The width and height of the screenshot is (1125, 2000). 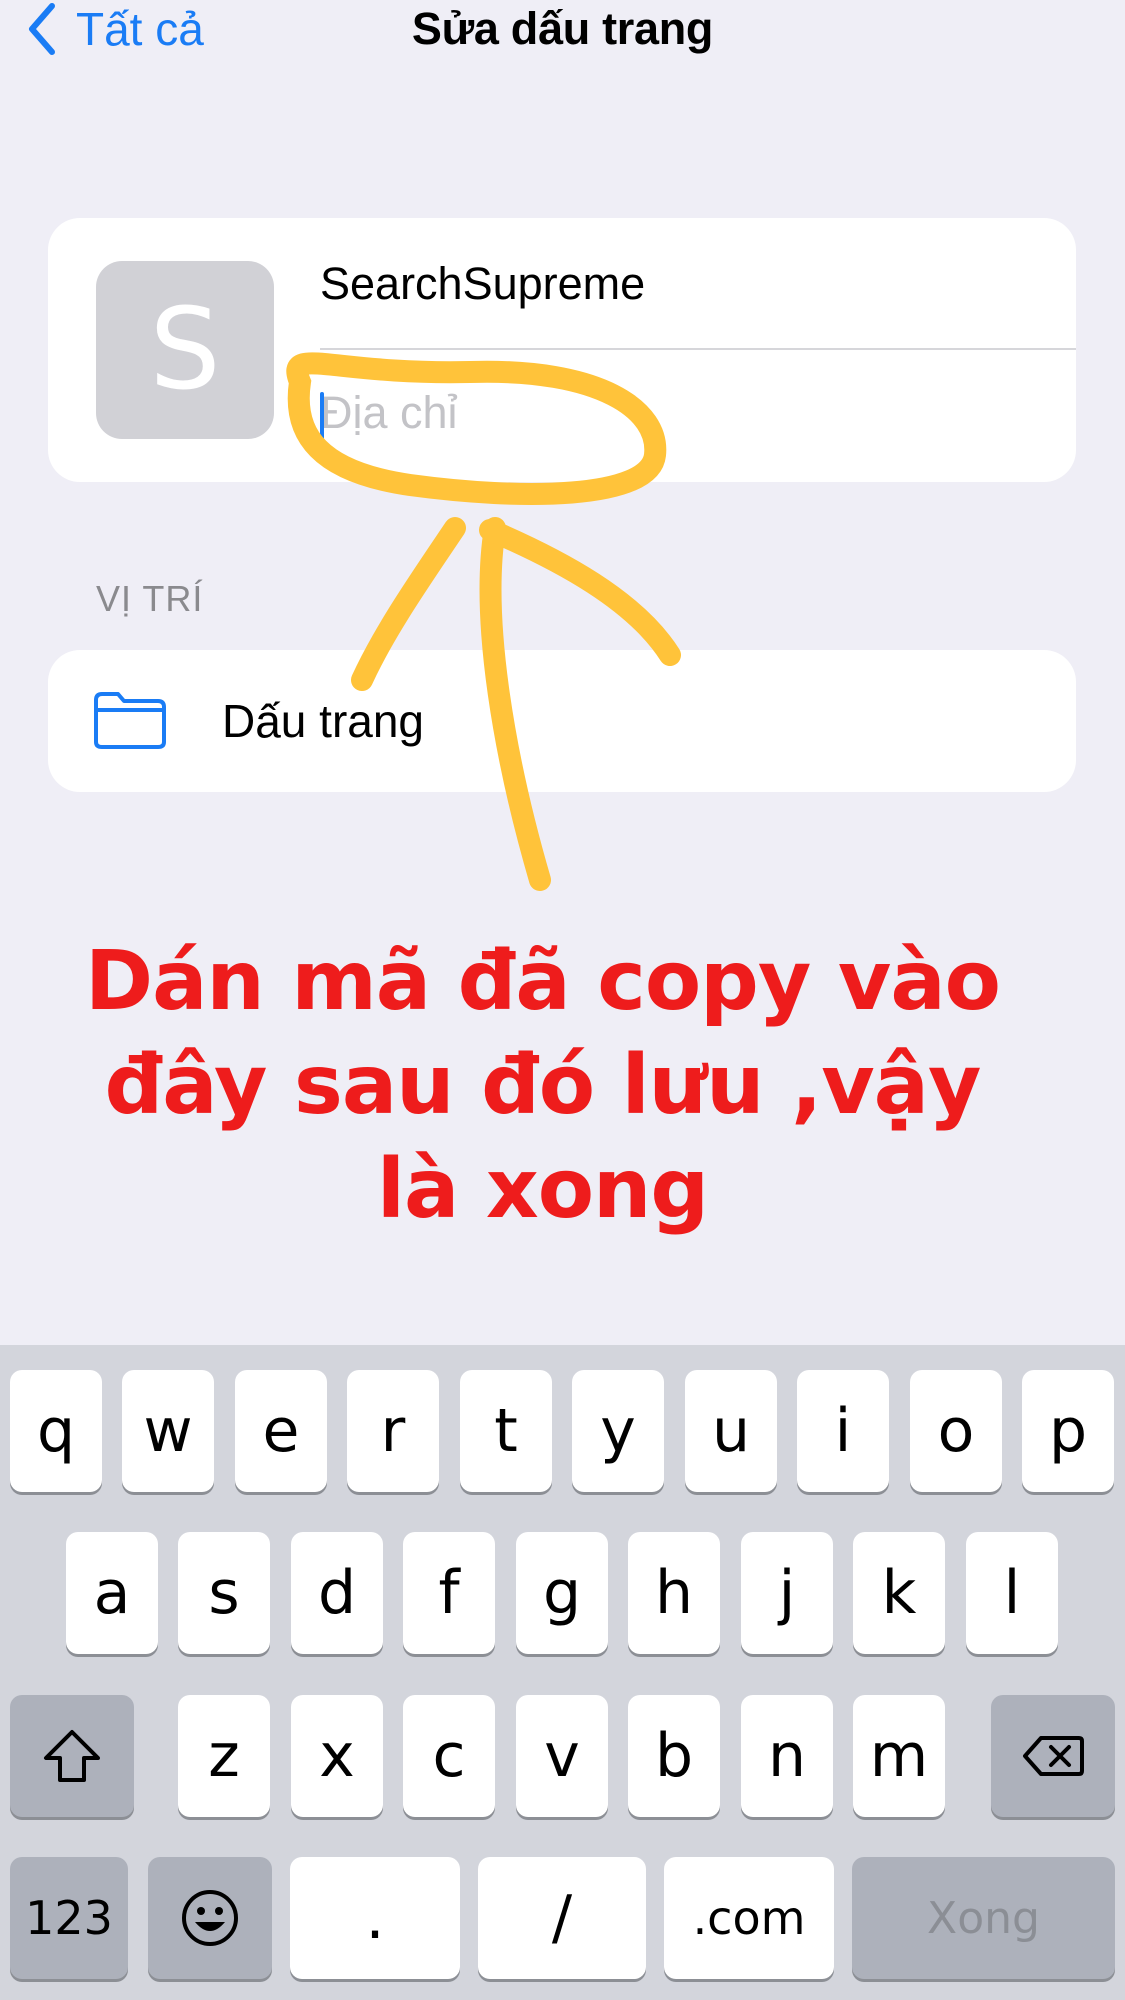 I want to click on annotation-markup, so click(x=483, y=621).